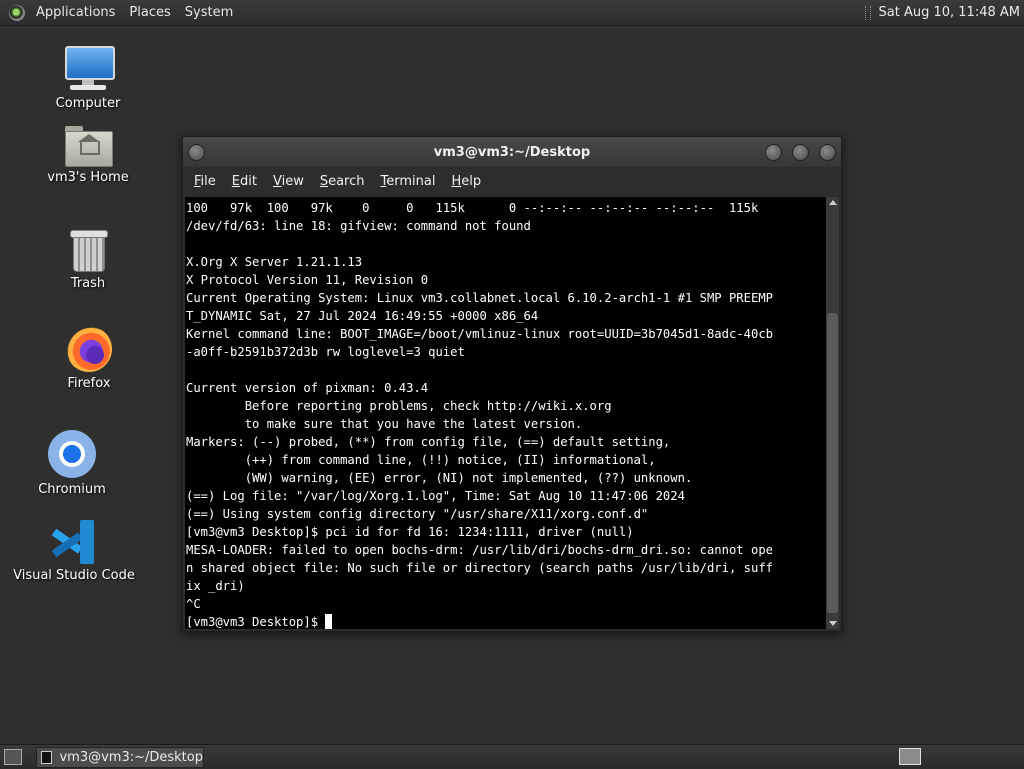 The height and width of the screenshot is (769, 1024). I want to click on desktop-icon-label: Firefox, so click(89, 383).